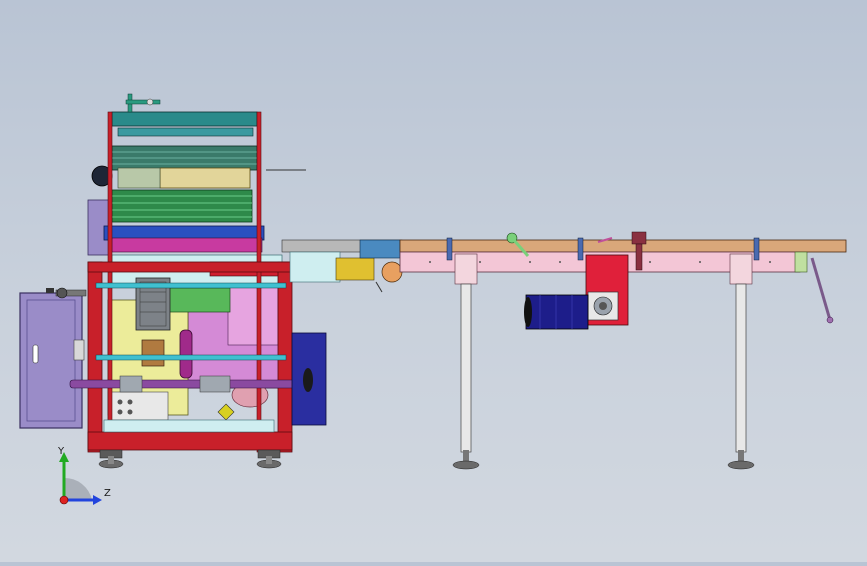 This screenshot has width=867, height=566. Describe the element at coordinates (822, 290) in the screenshot. I see `conveyor-end-strut` at that location.